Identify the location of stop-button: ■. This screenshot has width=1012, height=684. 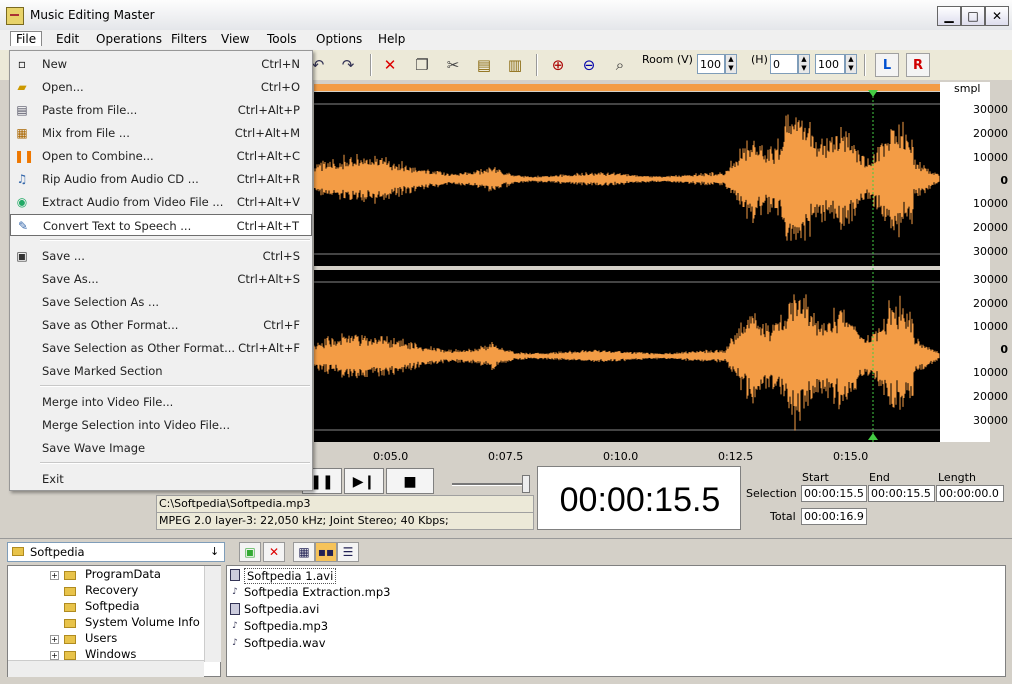
(410, 481).